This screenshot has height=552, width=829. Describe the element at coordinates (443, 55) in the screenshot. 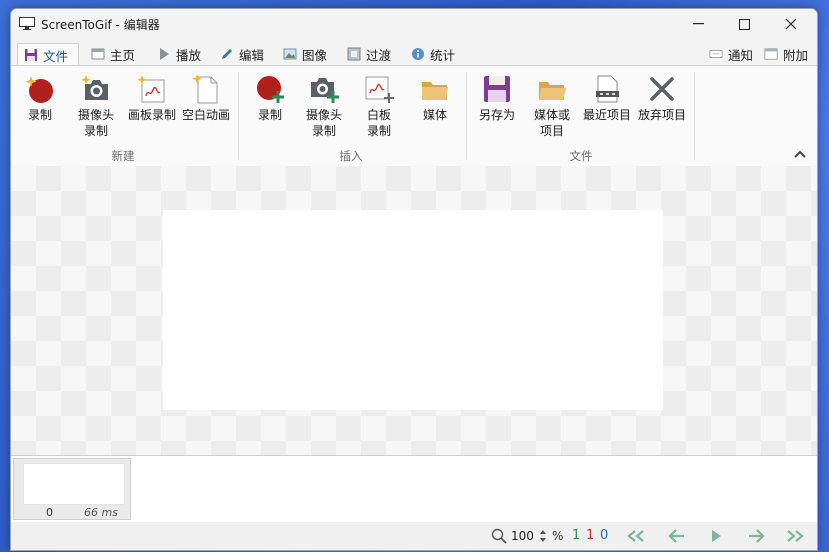

I see `tab-label: 统计` at that location.